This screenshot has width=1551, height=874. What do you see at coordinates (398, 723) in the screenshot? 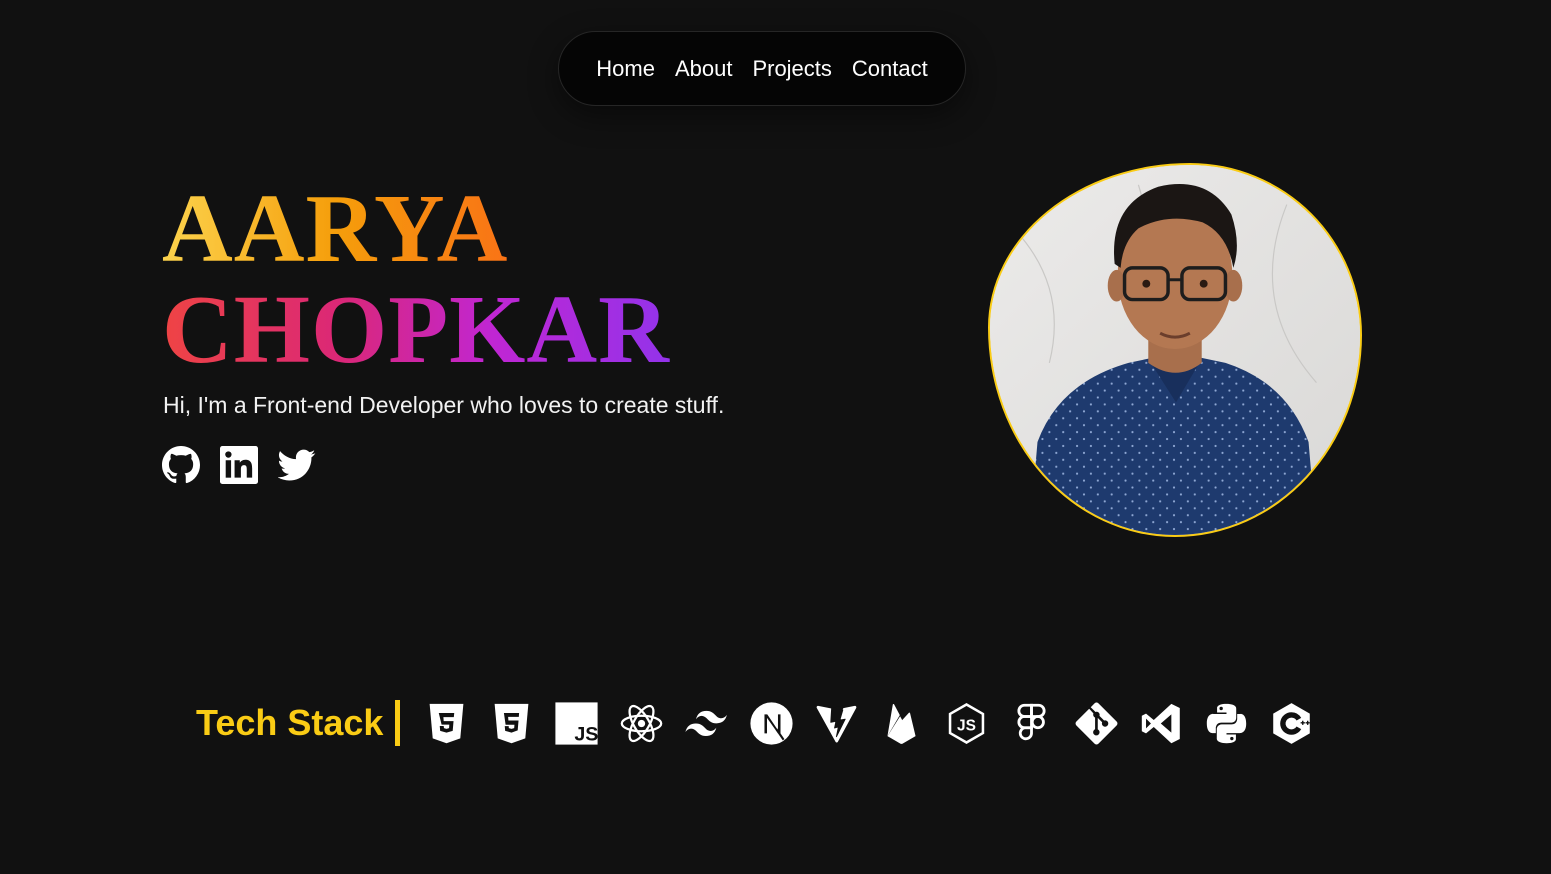
I see `tech-stack-divider` at bounding box center [398, 723].